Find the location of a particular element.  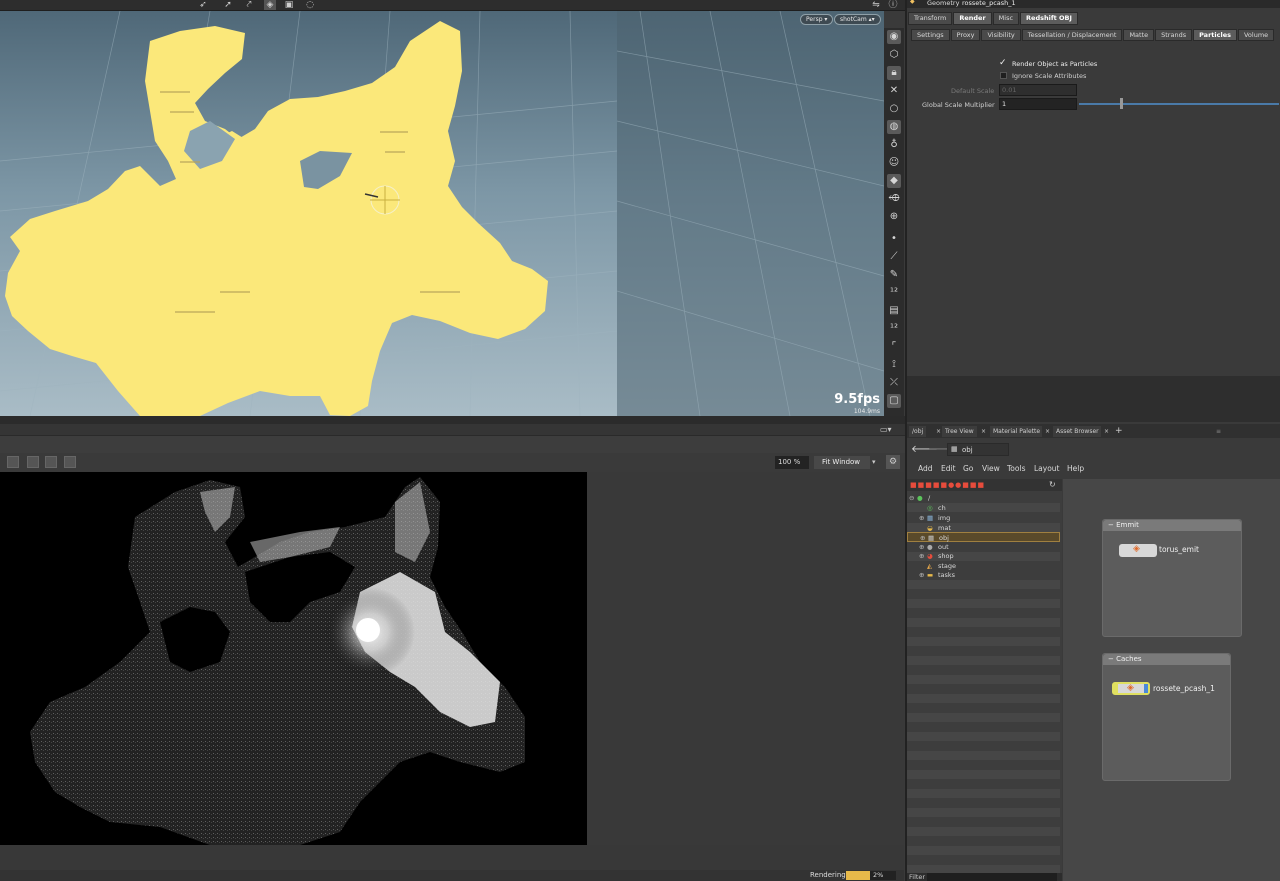

point-icon: • is located at coordinates (894, 239).